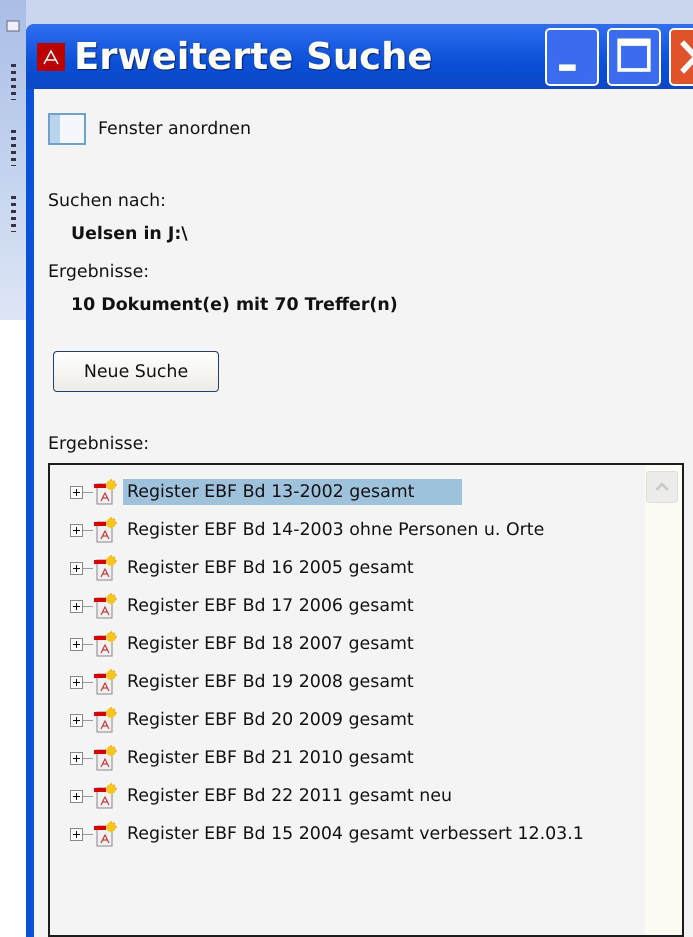 The height and width of the screenshot is (937, 693). What do you see at coordinates (67, 129) in the screenshot?
I see `window-layout-icon` at bounding box center [67, 129].